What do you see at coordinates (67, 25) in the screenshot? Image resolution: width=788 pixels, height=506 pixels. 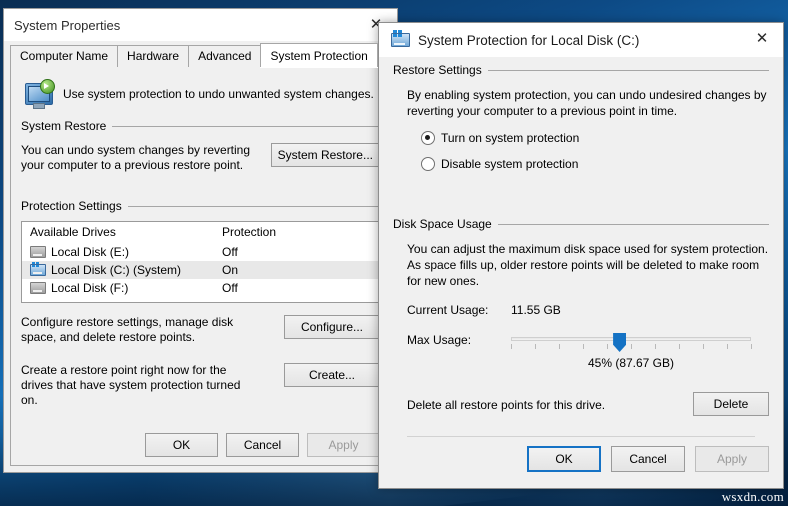 I see `system-properties-title: System Properties` at bounding box center [67, 25].